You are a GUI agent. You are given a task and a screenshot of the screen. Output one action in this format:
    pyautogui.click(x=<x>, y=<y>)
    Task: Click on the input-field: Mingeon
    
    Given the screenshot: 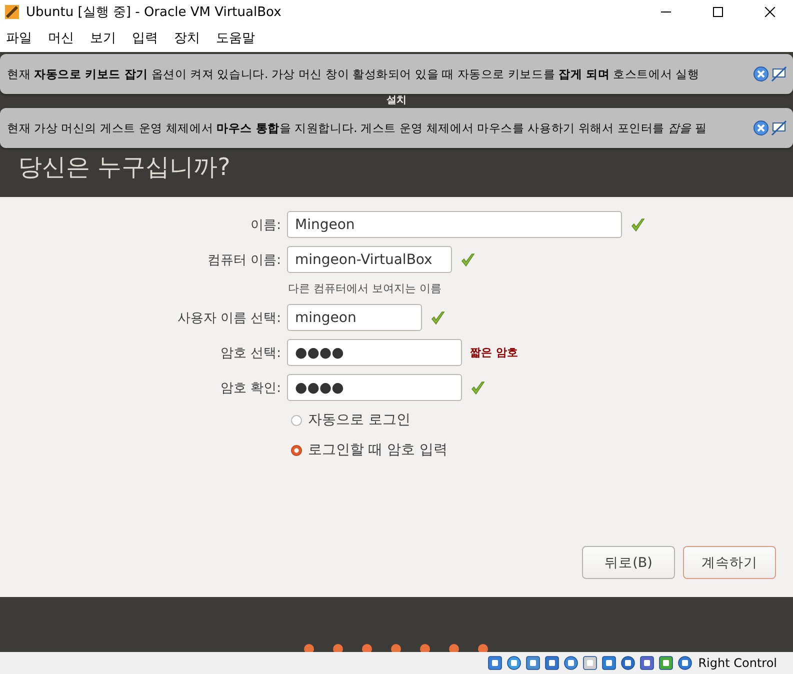 What is the action you would take?
    pyautogui.click(x=454, y=224)
    